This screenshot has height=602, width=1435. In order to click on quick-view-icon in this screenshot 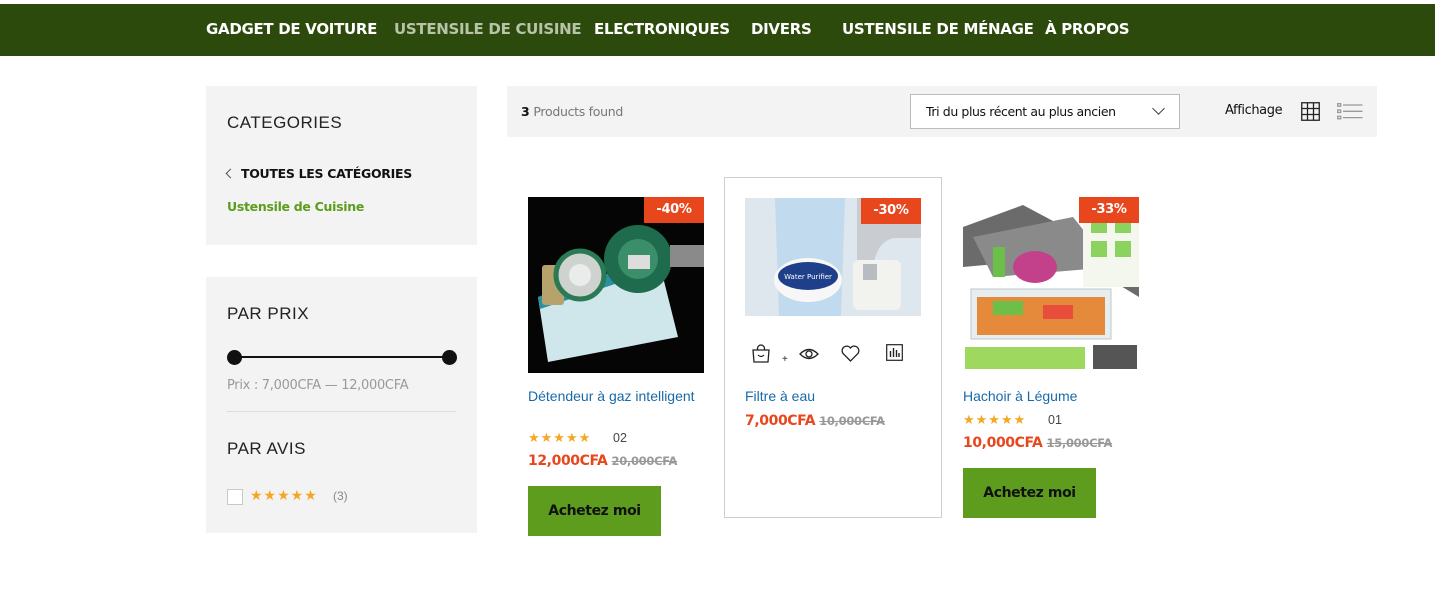, I will do `click(809, 354)`.